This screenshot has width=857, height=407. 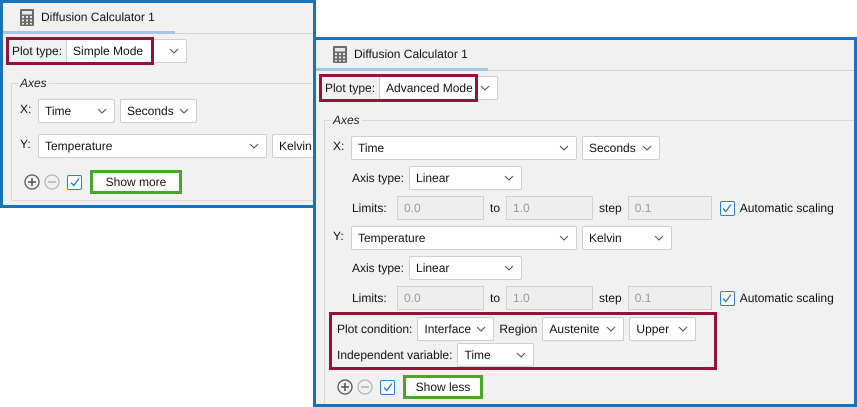 I want to click on plot-condition-label: Plot condition:, so click(x=374, y=329).